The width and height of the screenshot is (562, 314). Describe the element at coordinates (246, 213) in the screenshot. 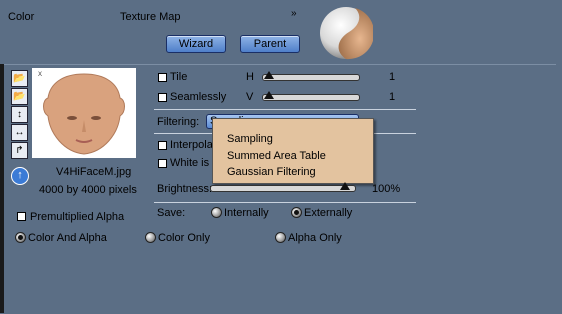

I see `save-internally-label: Internally` at that location.